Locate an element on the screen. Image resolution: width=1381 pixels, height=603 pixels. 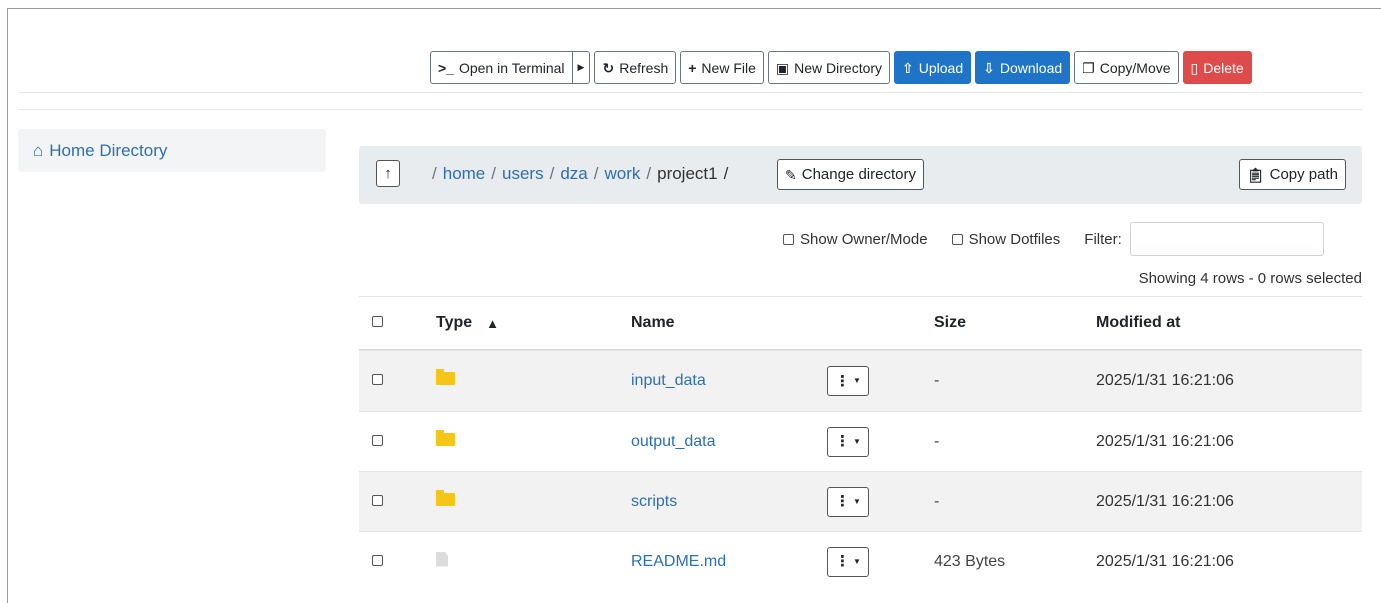
type-column-header: Type ▲ is located at coordinates (467, 323).